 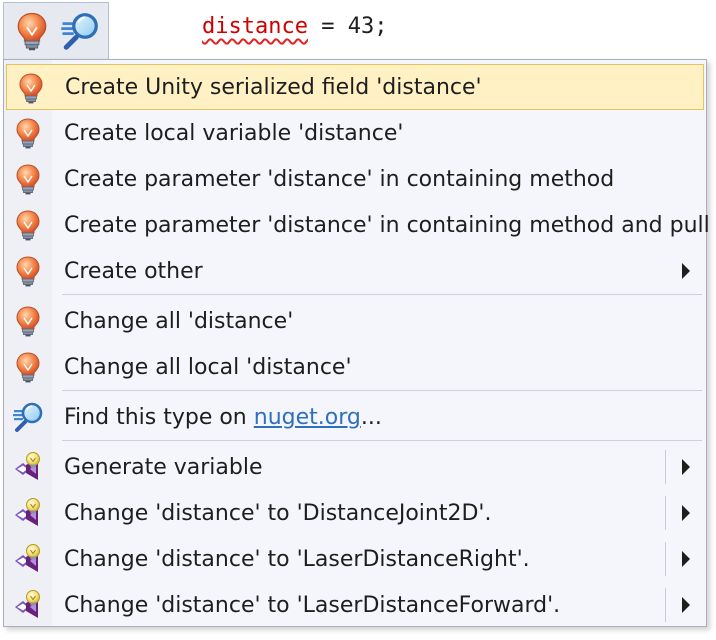 What do you see at coordinates (234, 133) in the screenshot?
I see `menu-item-label: Create local variable 'distance'` at bounding box center [234, 133].